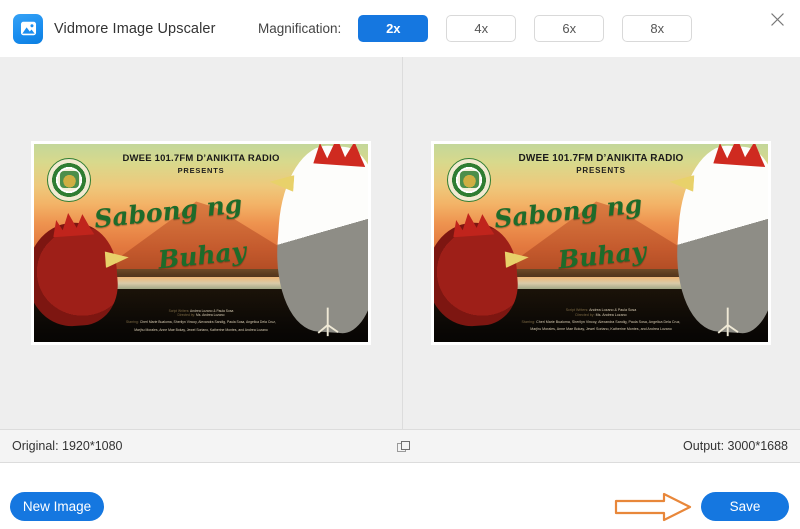  I want to click on image-photo-icon, so click(28, 28).